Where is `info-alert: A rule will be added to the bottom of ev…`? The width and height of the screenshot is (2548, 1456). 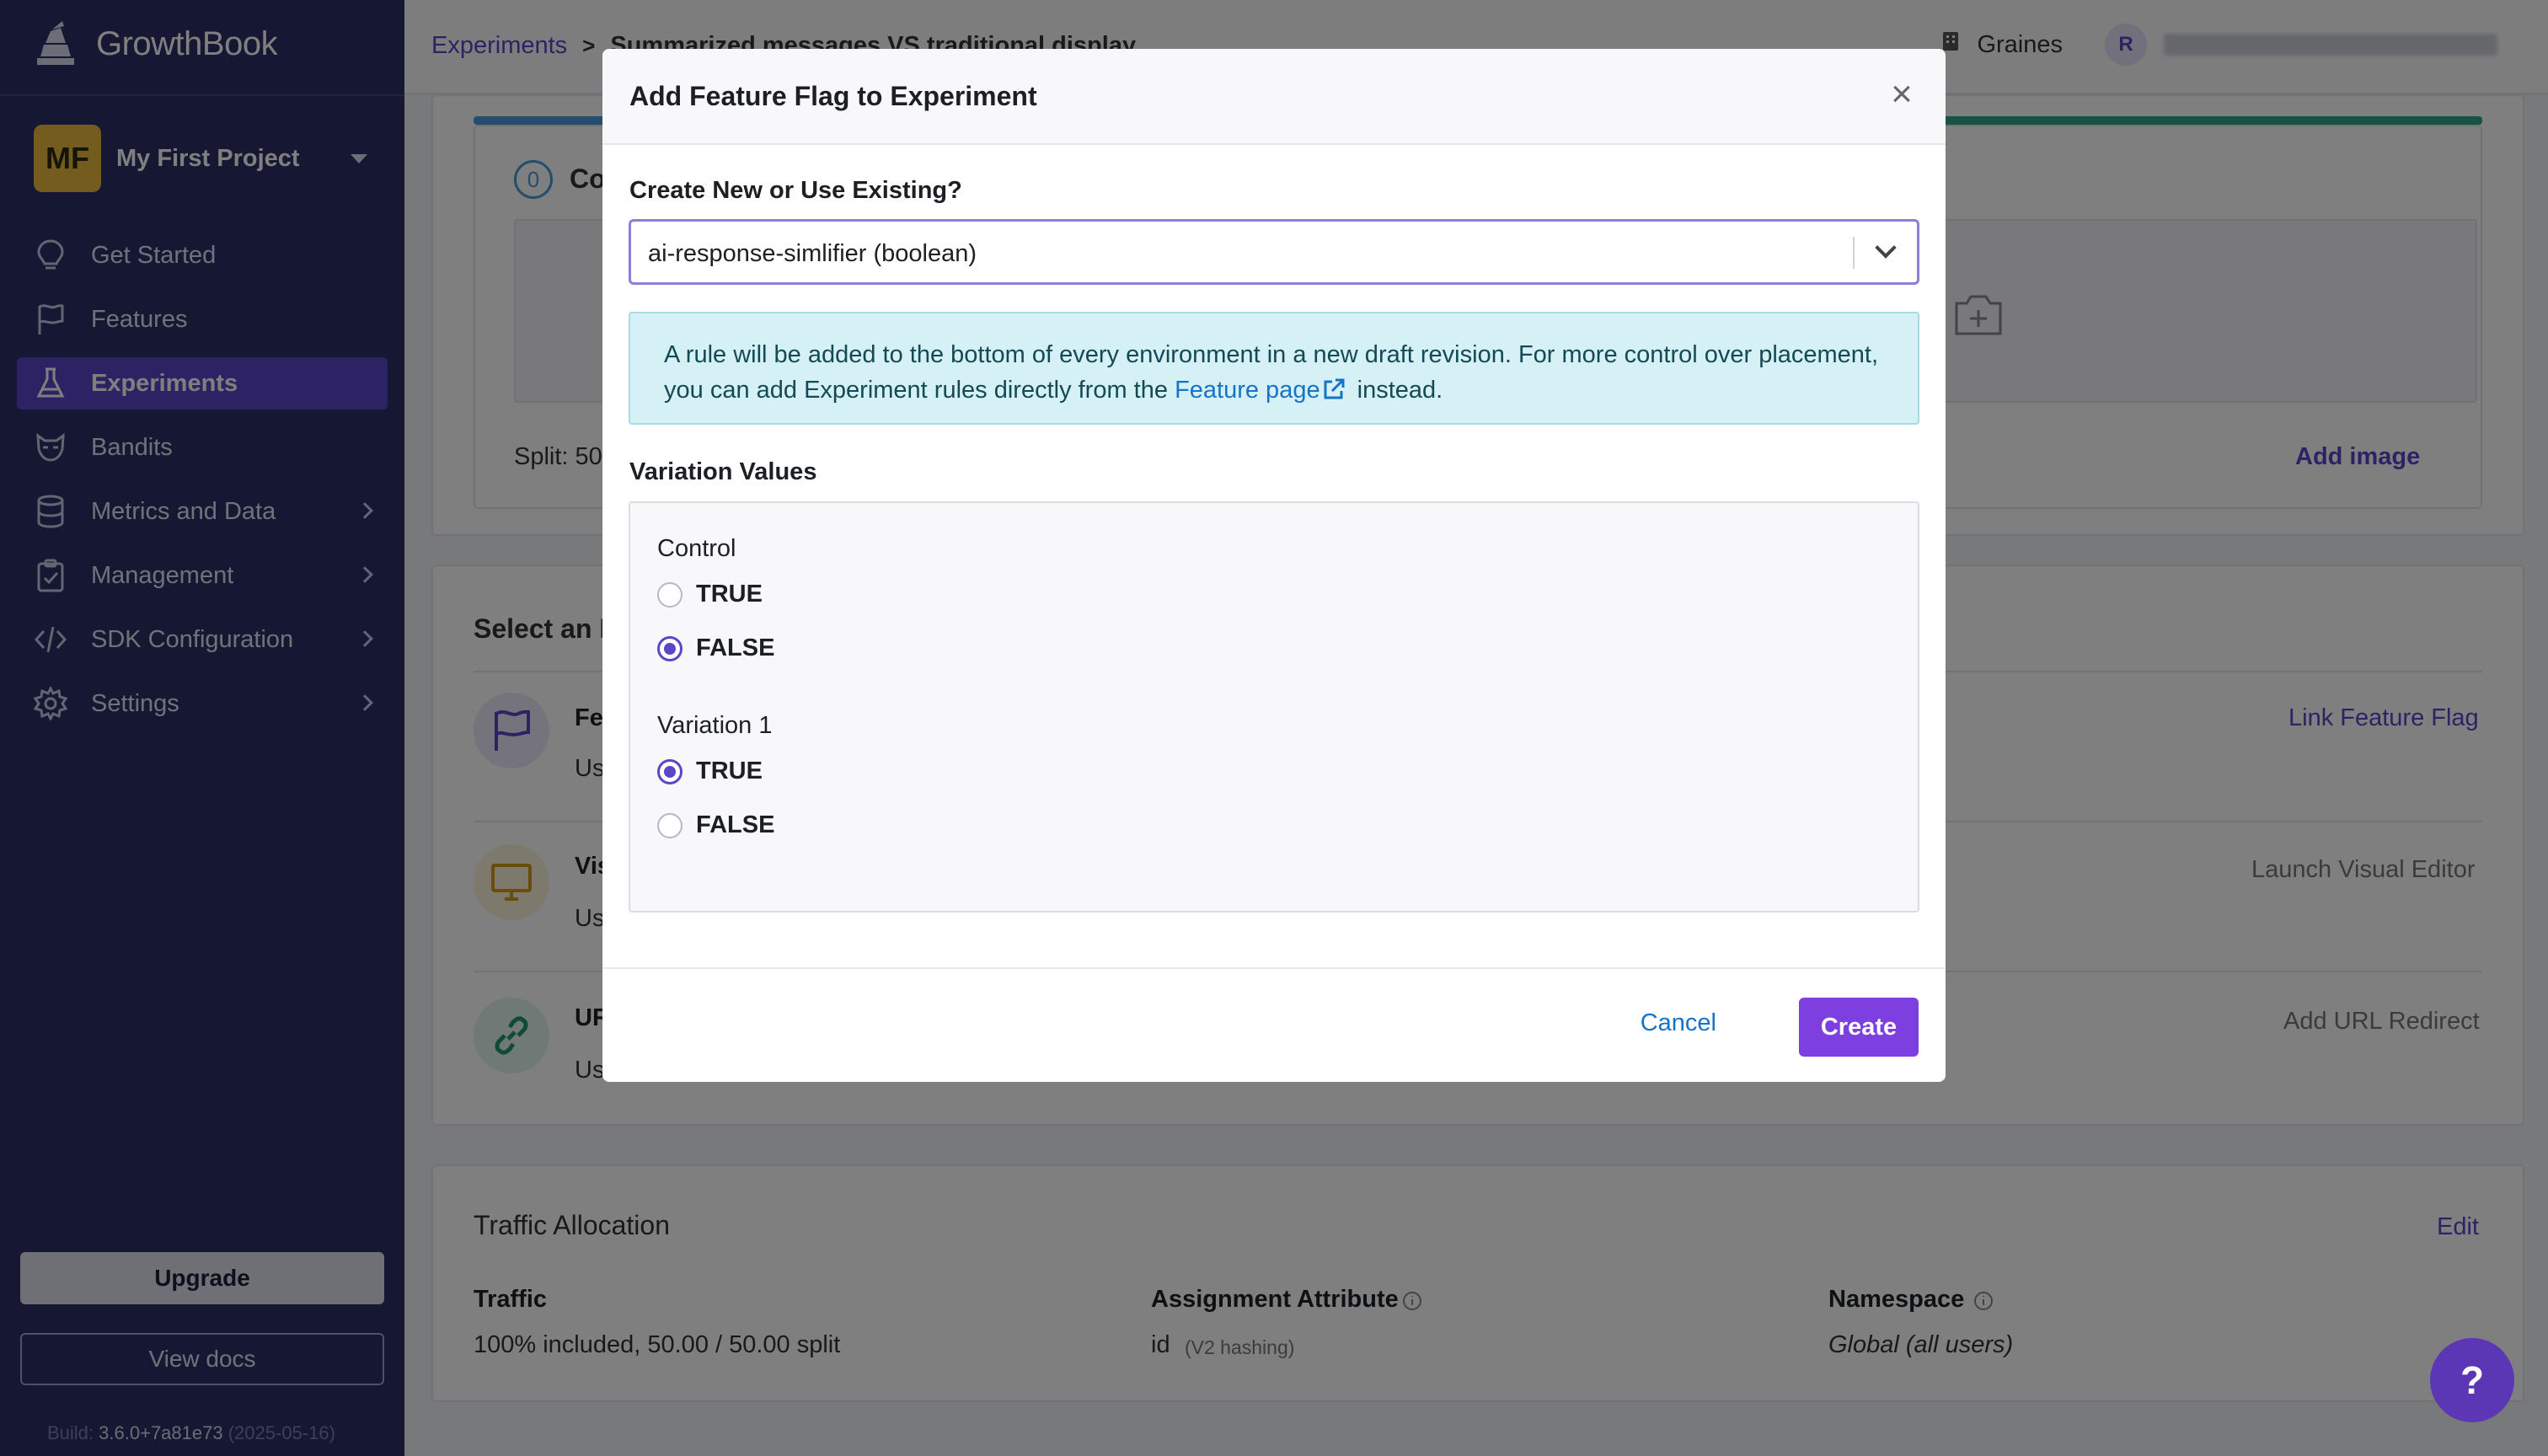 info-alert: A rule will be added to the bottom of ev… is located at coordinates (1274, 368).